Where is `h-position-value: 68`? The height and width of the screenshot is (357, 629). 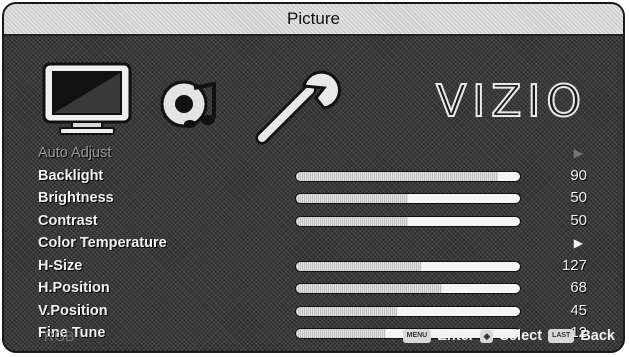 h-position-value: 68 is located at coordinates (578, 287).